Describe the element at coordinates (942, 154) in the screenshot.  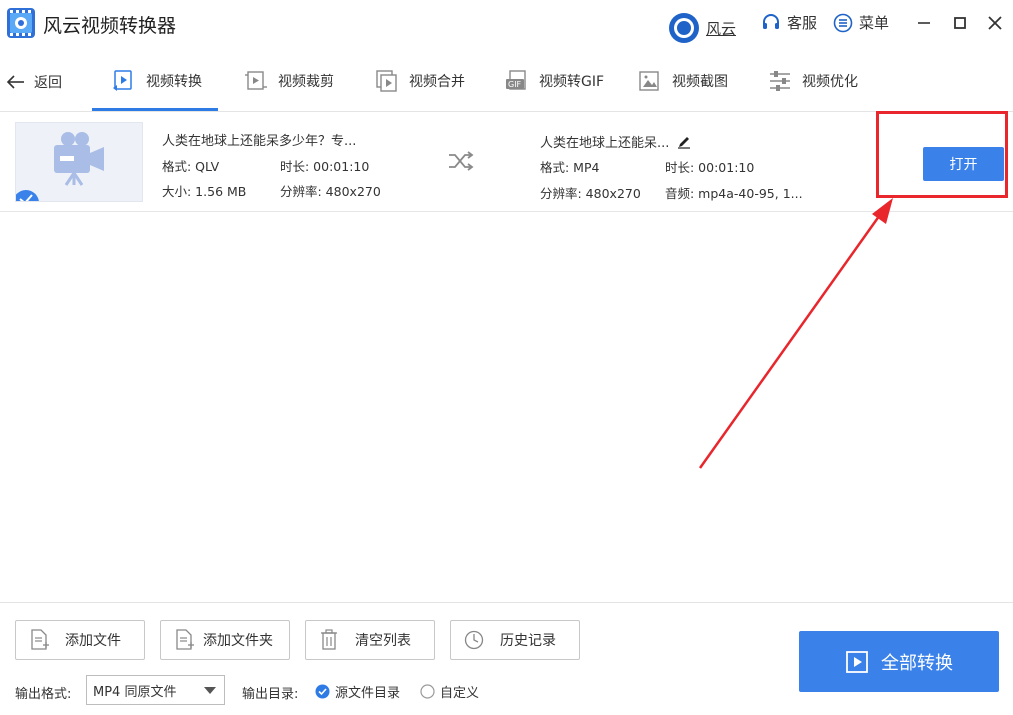
I see `annotation-highlight-box` at that location.